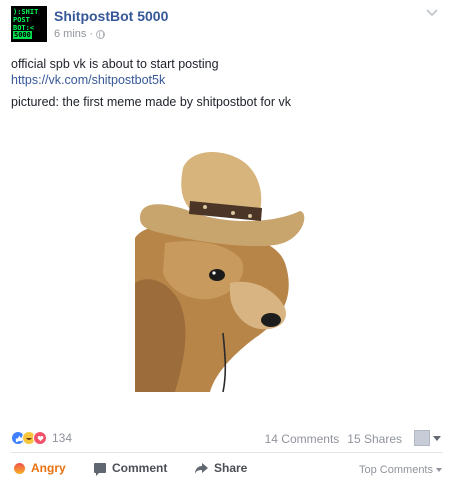 The height and width of the screenshot is (482, 454). What do you see at coordinates (111, 16) in the screenshot?
I see `page-name-link: ShitpostBot 5000` at bounding box center [111, 16].